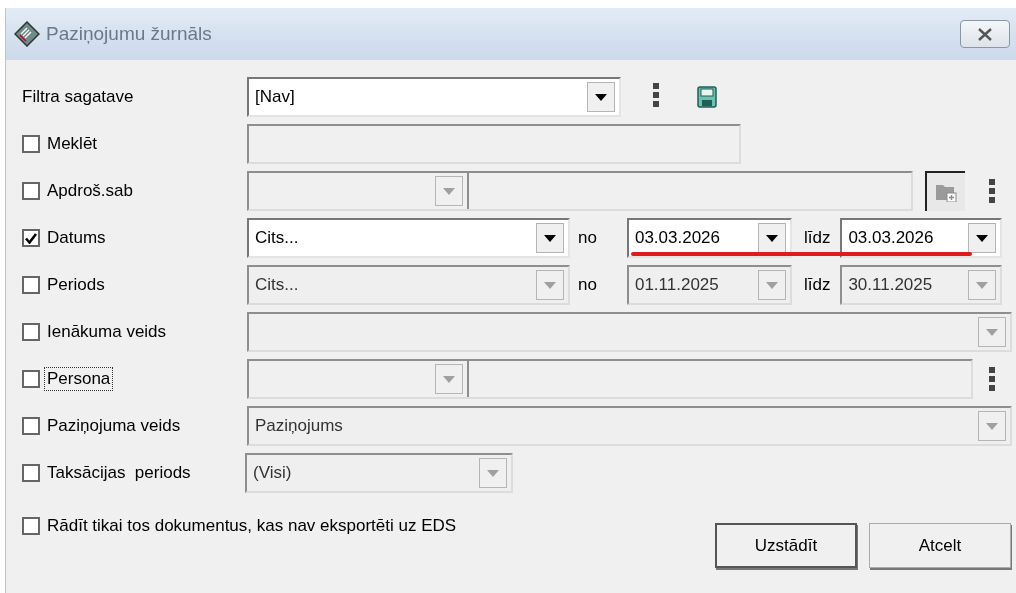 The image size is (1016, 593). I want to click on close-button, so click(985, 34).